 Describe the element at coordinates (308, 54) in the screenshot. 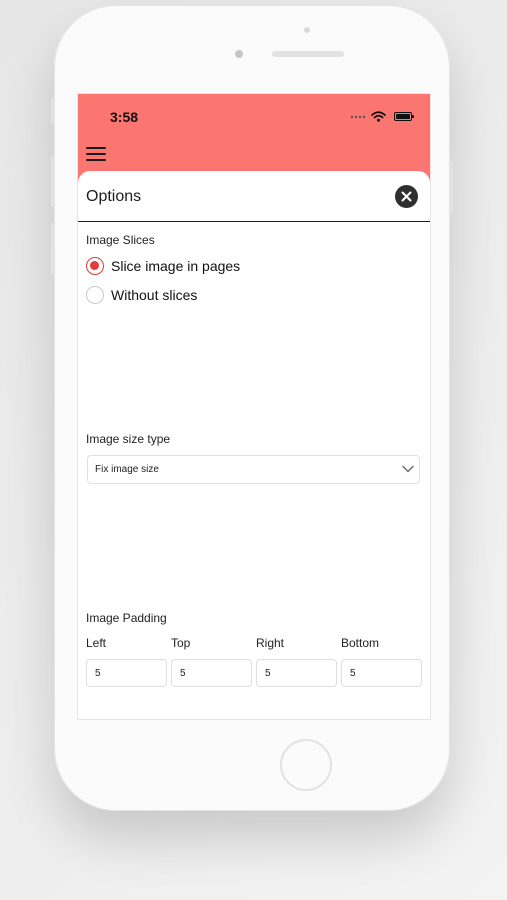

I see `earpiece-speaker` at that location.